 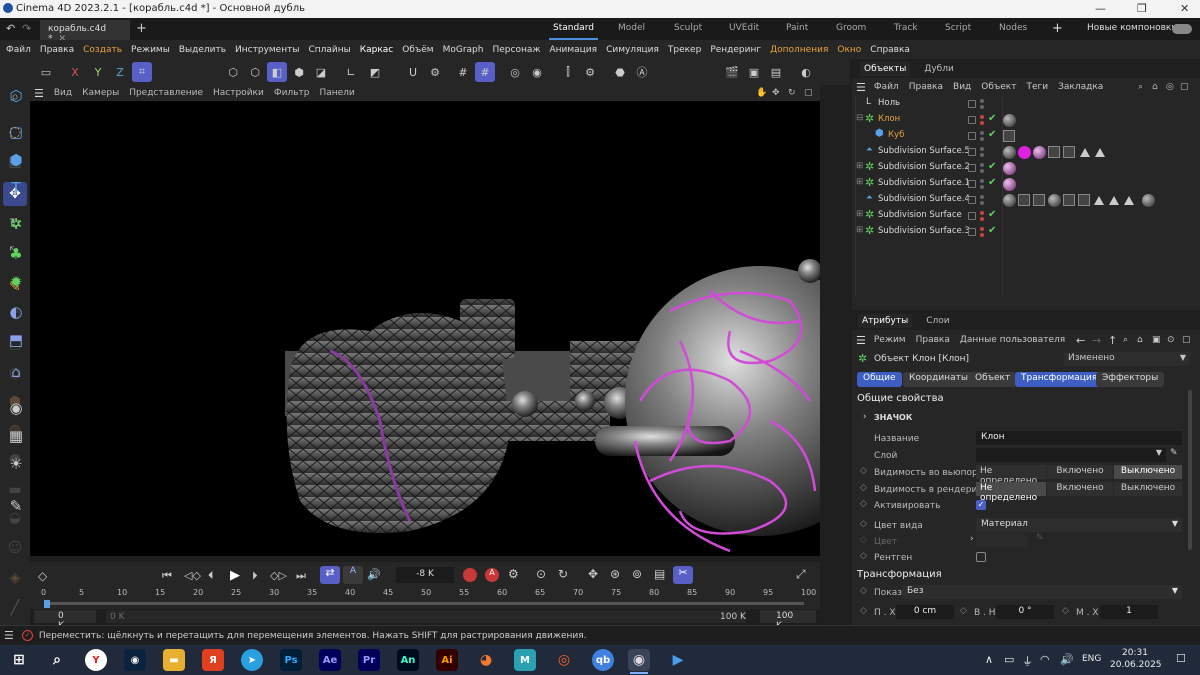 I want to click on tweak-settings-icon: ⚙, so click(x=435, y=72).